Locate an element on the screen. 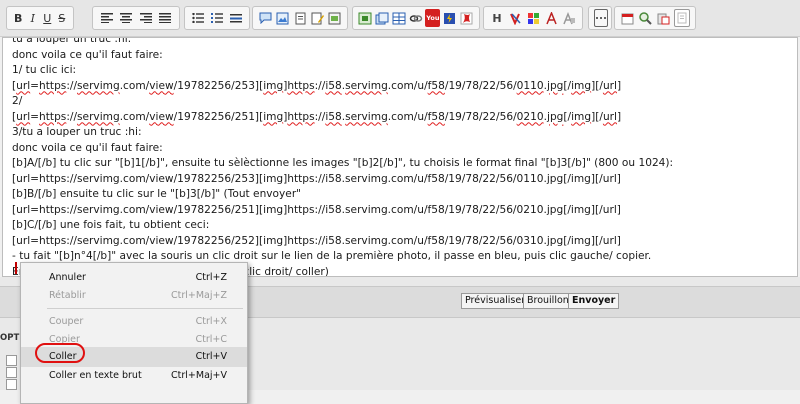  menu-item-redo: Rétablir Ctrl+Maj+Z is located at coordinates (134, 296).